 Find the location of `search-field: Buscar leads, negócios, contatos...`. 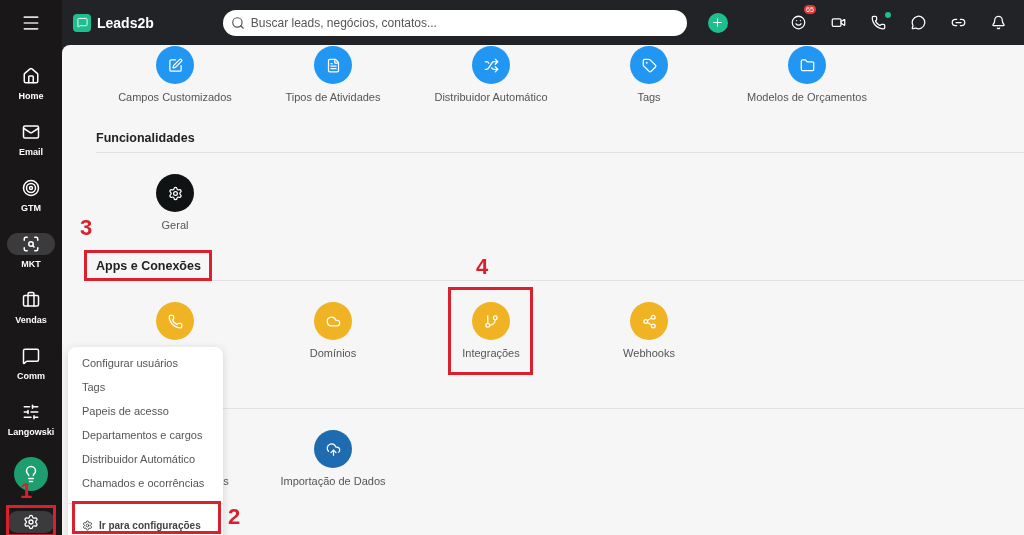

search-field: Buscar leads, negócios, contatos... is located at coordinates (454, 22).